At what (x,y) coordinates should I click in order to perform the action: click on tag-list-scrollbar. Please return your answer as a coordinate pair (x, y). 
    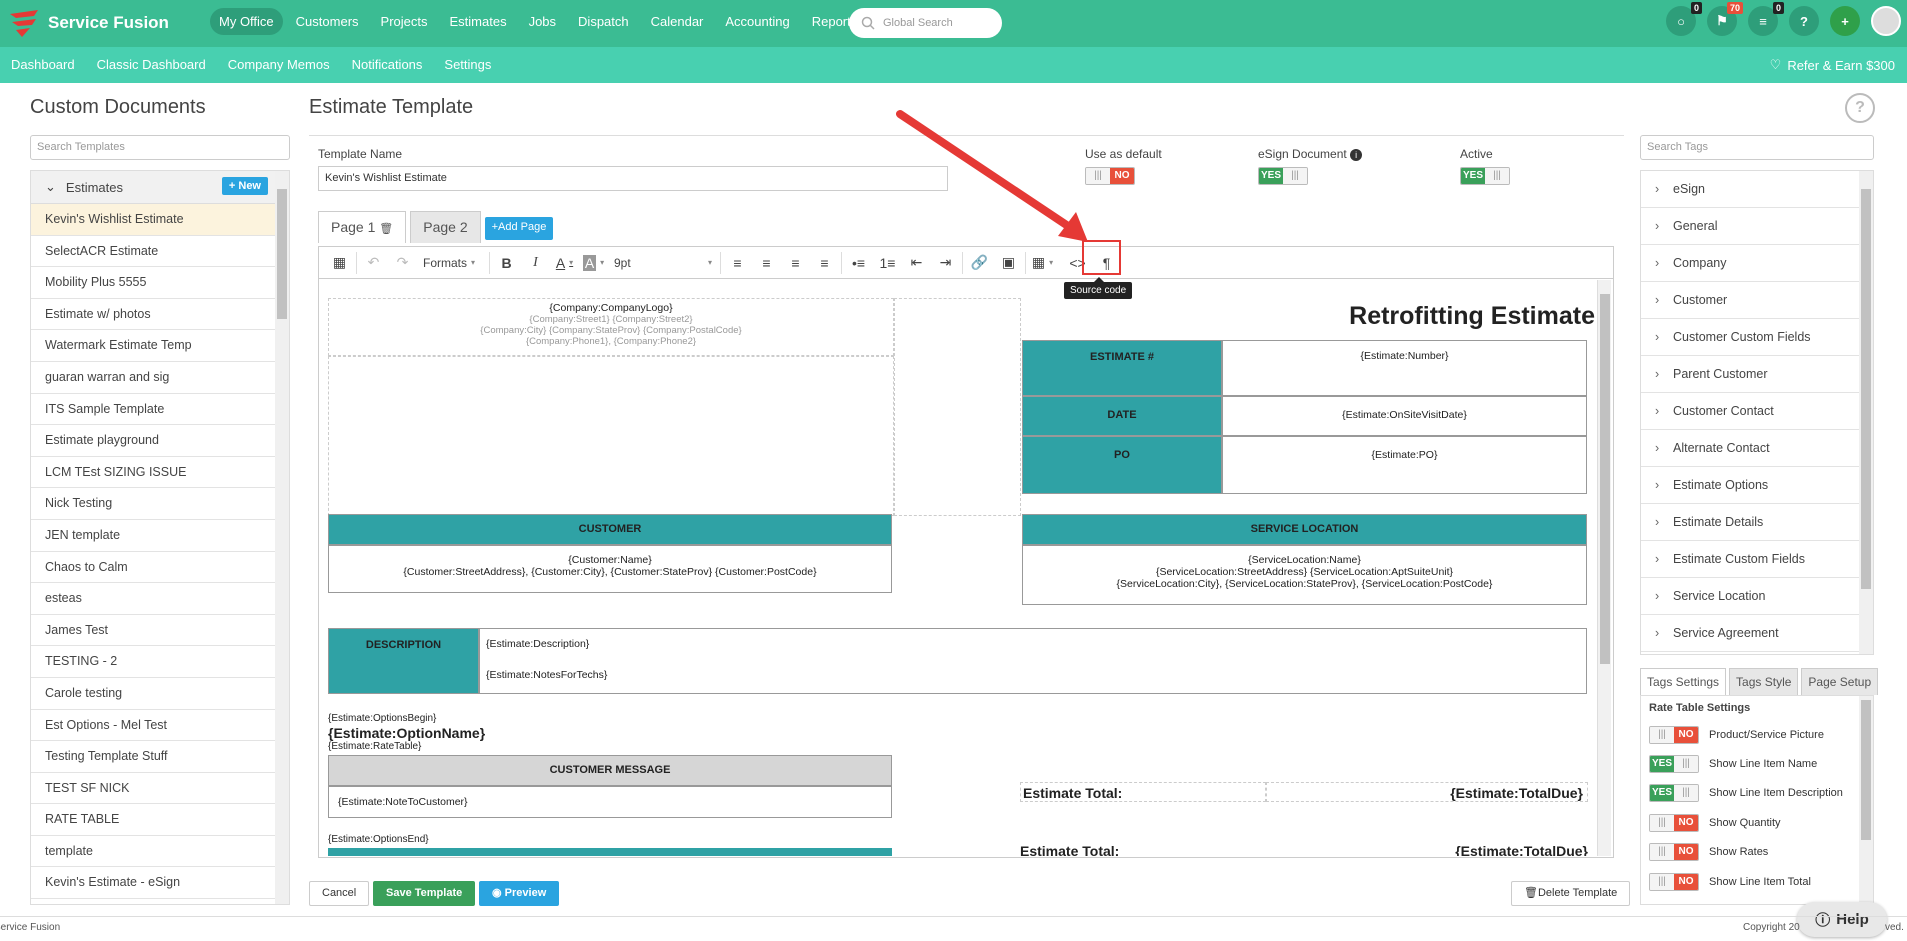
    Looking at the image, I should click on (1866, 412).